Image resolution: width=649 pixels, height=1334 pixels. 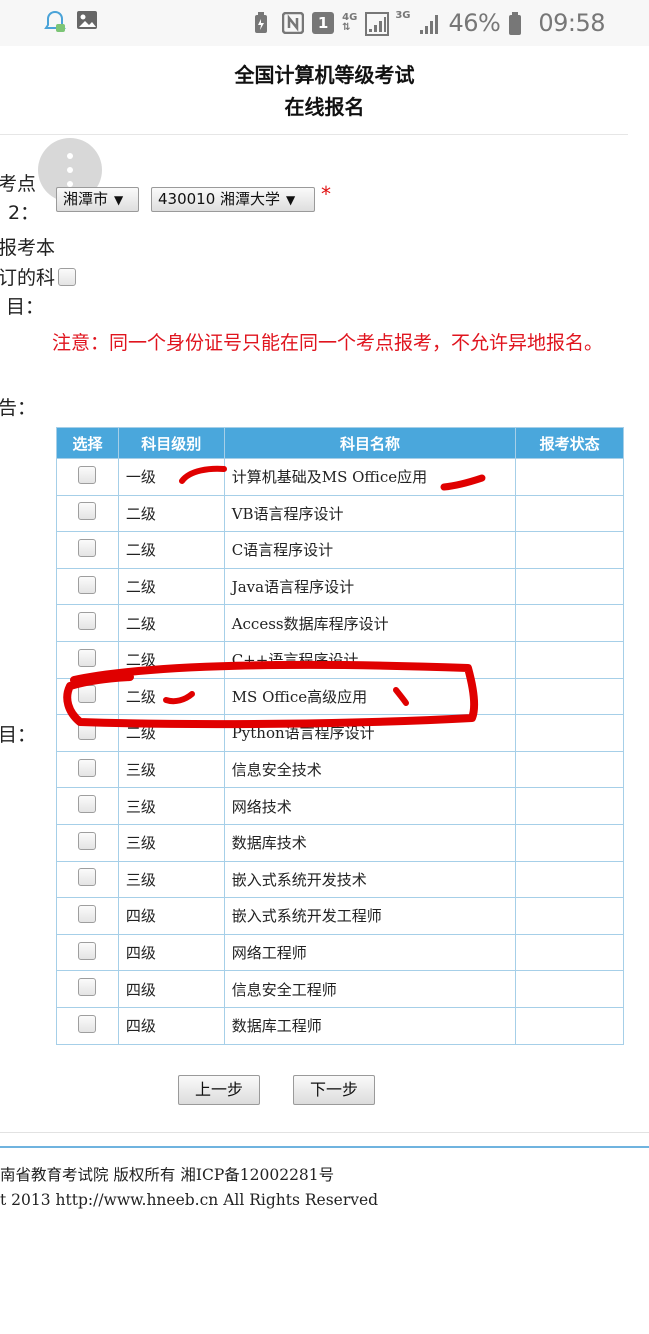 What do you see at coordinates (293, 23) in the screenshot?
I see `nfc-icon` at bounding box center [293, 23].